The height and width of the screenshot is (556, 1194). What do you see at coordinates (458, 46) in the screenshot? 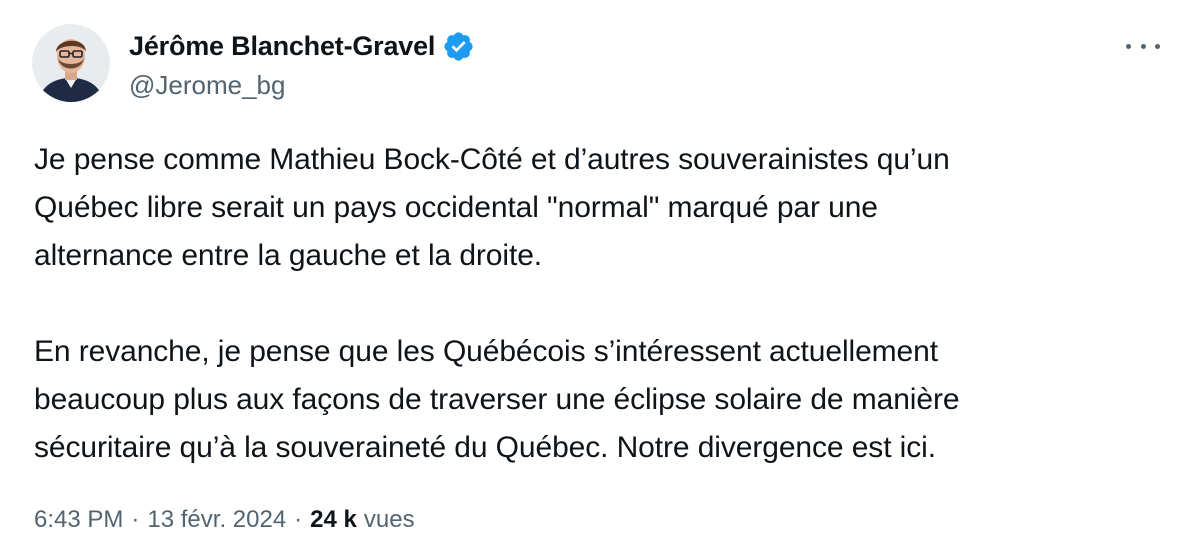
I see `verified-checkmark-icon` at bounding box center [458, 46].